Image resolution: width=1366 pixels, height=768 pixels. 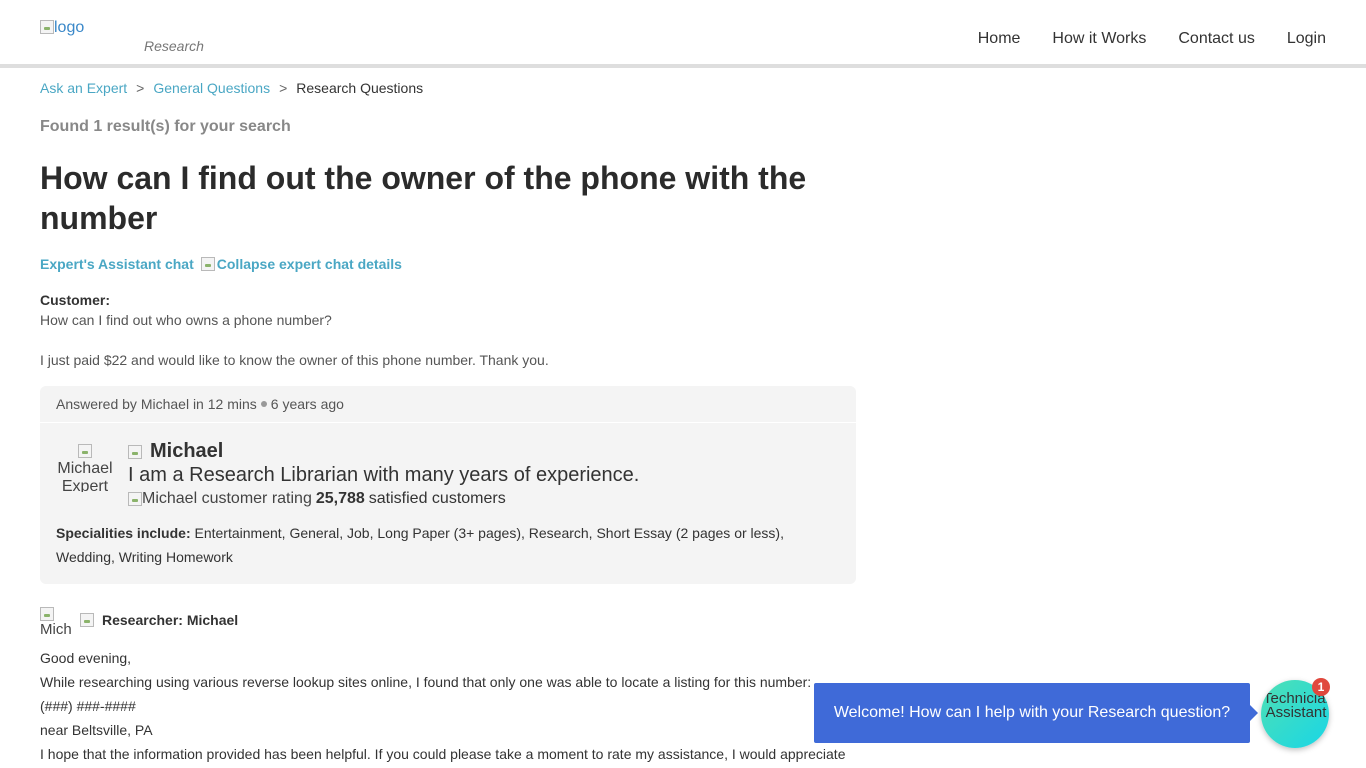 I want to click on collapse-alt-text: Collapse expert chat details, so click(x=309, y=264).